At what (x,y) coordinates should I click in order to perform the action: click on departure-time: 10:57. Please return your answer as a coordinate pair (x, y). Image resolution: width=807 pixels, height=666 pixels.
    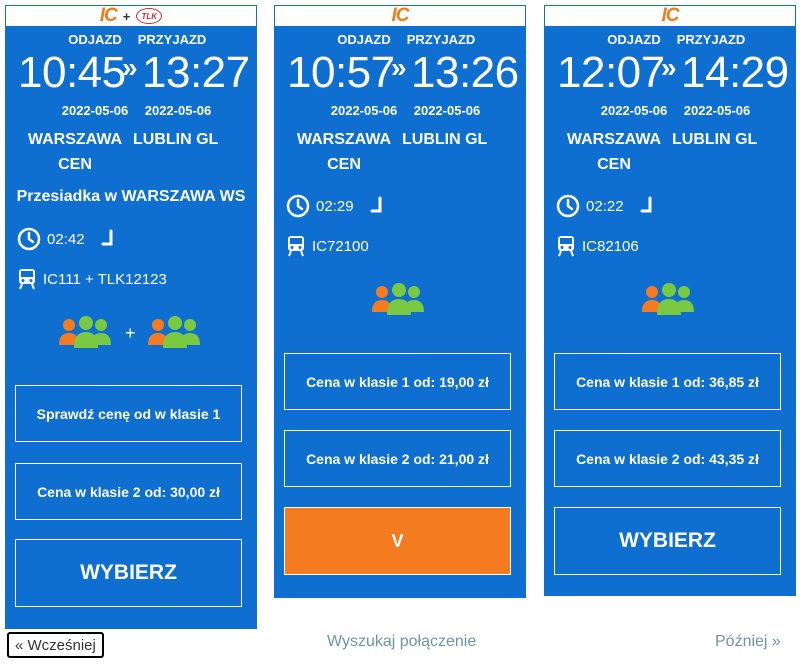
    Looking at the image, I should click on (341, 72).